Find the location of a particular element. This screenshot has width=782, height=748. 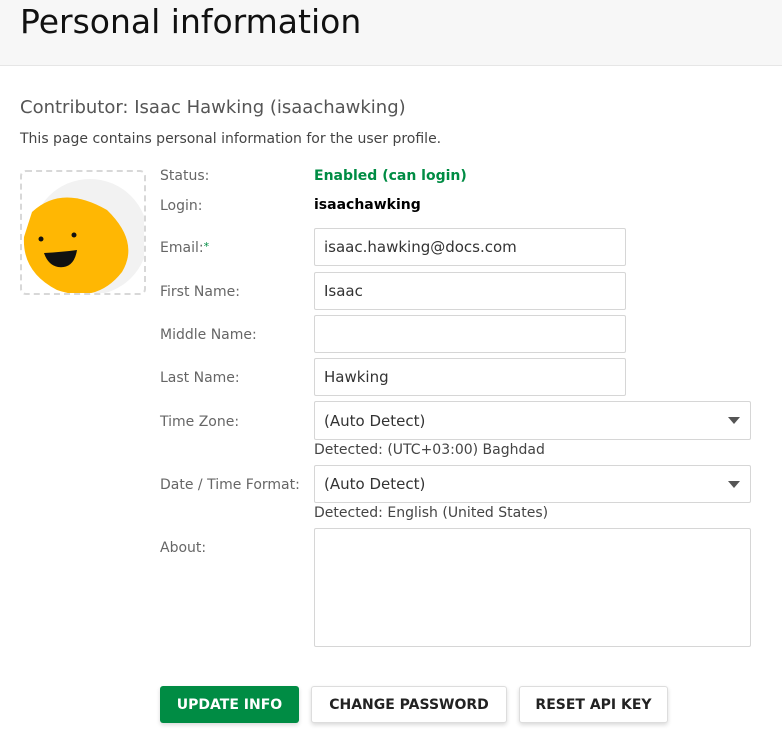

middle-name-label: Middle Name: is located at coordinates (208, 335).